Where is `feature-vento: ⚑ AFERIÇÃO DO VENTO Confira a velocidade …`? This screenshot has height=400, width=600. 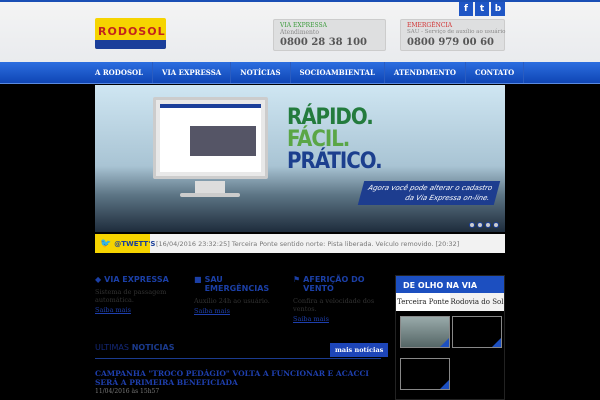
feature-vento: ⚑ AFERIÇÃO DO VENTO Confira a velocidade … is located at coordinates (335, 299).